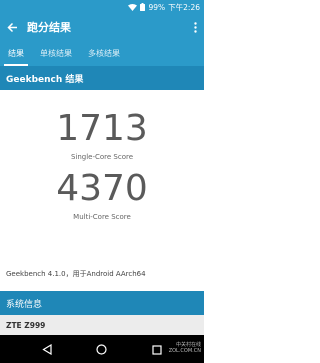 The width and height of the screenshot is (320, 363). What do you see at coordinates (184, 351) in the screenshot?
I see `watermark-line2: ZOL.COM.CN` at bounding box center [184, 351].